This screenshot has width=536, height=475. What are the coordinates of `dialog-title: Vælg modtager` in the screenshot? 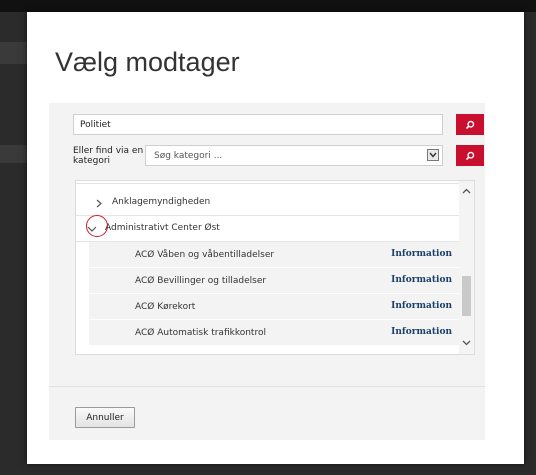 It's located at (147, 62).